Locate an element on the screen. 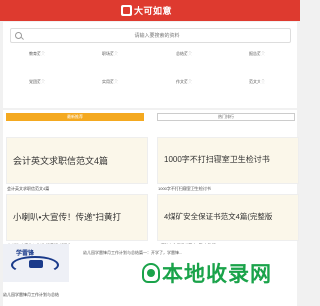 This screenshot has width=320, height=306. article-thumbnail: 4煤矿安全保证书范文4篇(完整版 is located at coordinates (228, 217).